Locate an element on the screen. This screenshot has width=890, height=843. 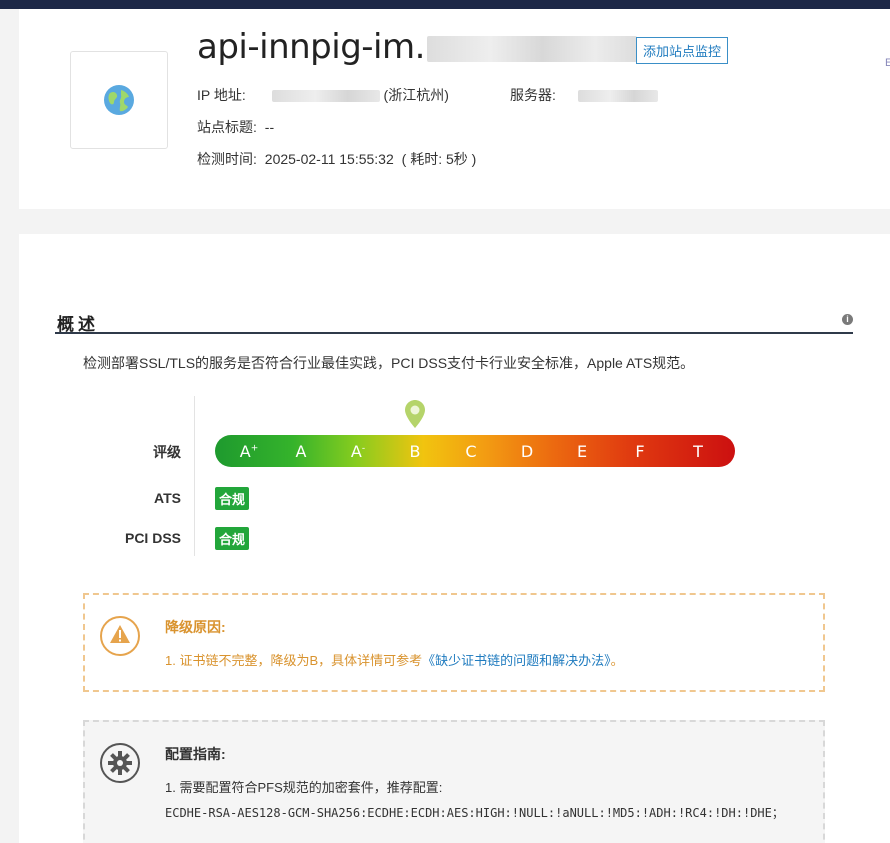
ats-status-badge: 合规 is located at coordinates (232, 498).